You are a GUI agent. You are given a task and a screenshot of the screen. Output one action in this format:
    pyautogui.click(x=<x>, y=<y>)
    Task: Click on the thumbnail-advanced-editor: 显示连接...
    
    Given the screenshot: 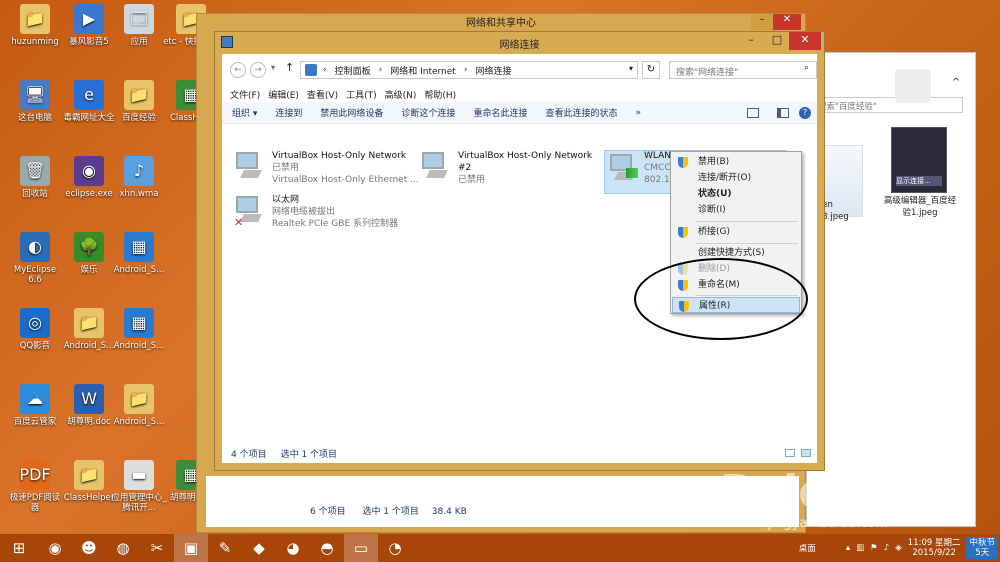 What is the action you would take?
    pyautogui.click(x=919, y=160)
    